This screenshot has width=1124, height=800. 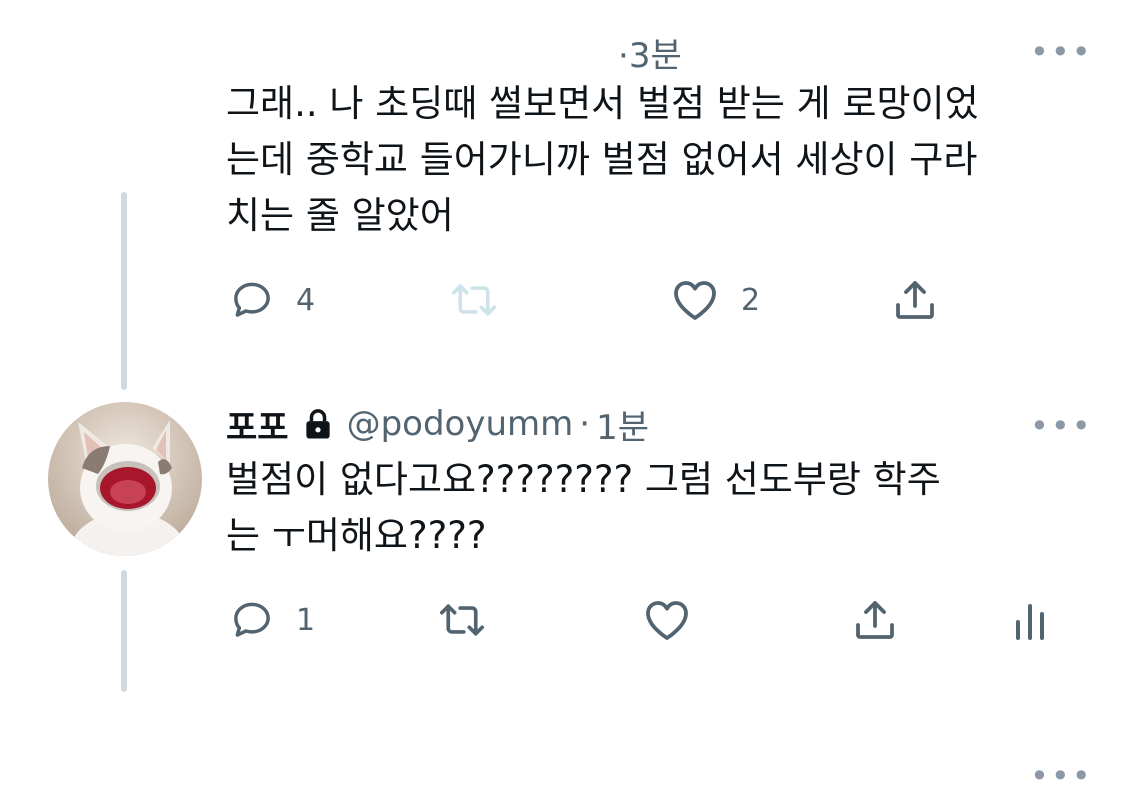 What do you see at coordinates (125, 479) in the screenshot?
I see `avatar` at bounding box center [125, 479].